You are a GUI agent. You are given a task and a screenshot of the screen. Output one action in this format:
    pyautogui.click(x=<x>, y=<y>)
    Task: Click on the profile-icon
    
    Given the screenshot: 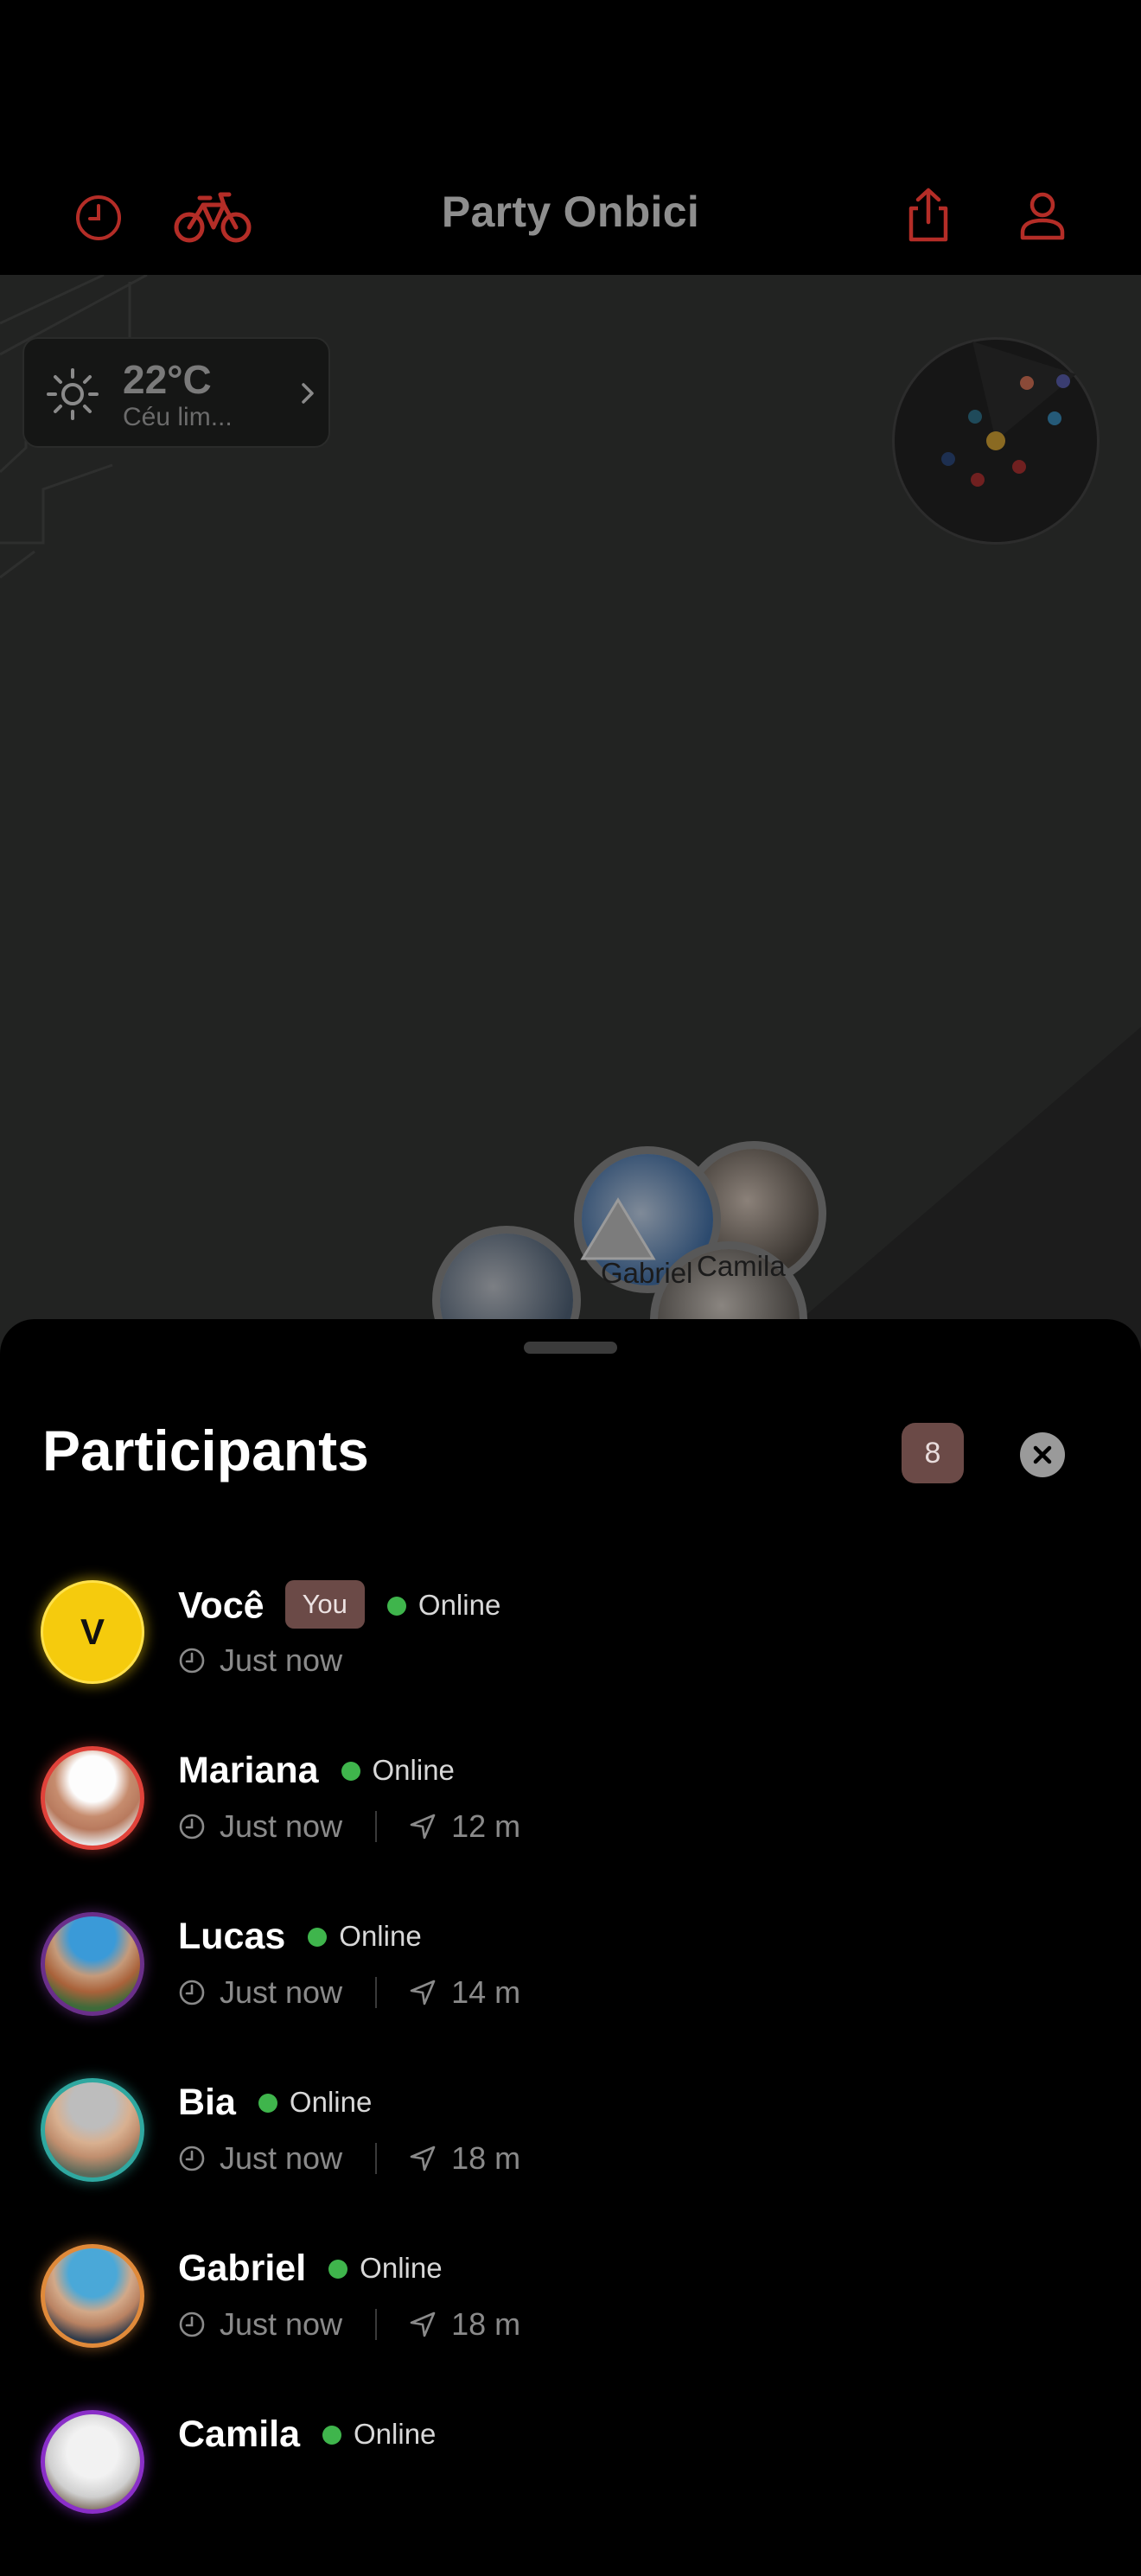 What is the action you would take?
    pyautogui.click(x=1042, y=216)
    